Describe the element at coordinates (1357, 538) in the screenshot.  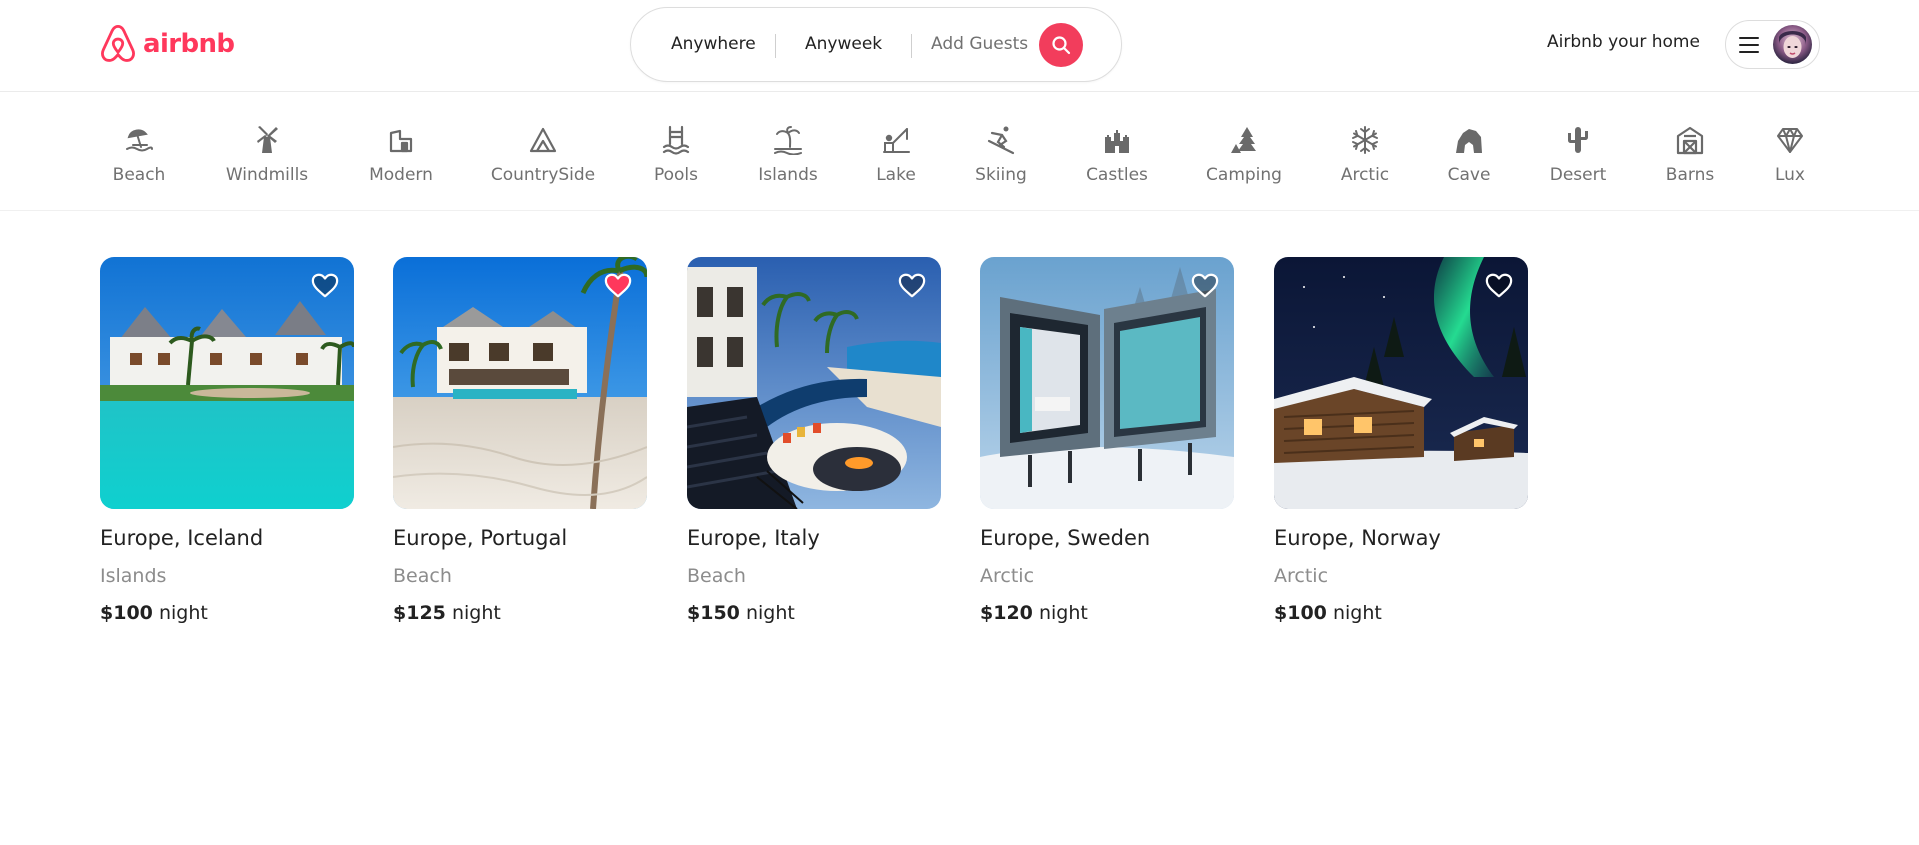
I see `listing-location: Europe, Norway` at that location.